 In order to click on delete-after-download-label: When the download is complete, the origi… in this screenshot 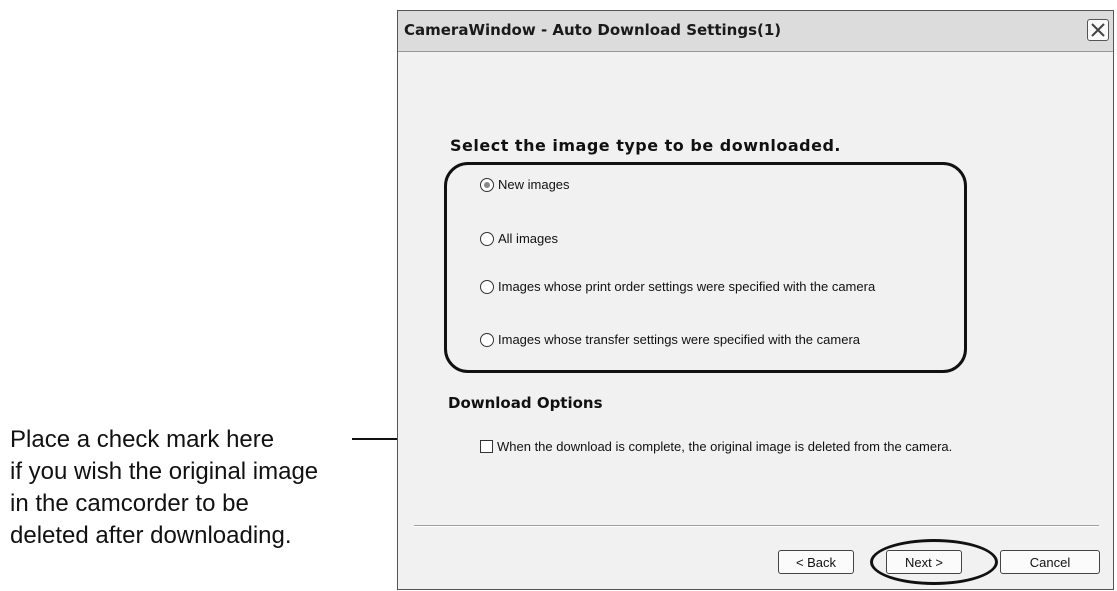, I will do `click(725, 446)`.